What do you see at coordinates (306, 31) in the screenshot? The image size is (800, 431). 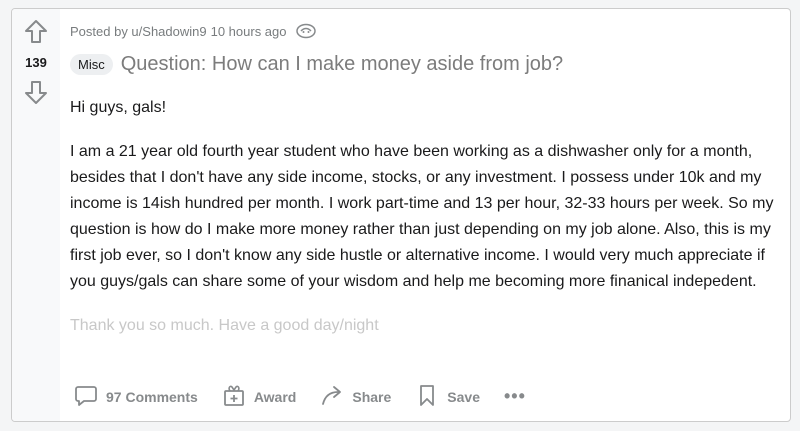 I see `award-badge-icon` at bounding box center [306, 31].